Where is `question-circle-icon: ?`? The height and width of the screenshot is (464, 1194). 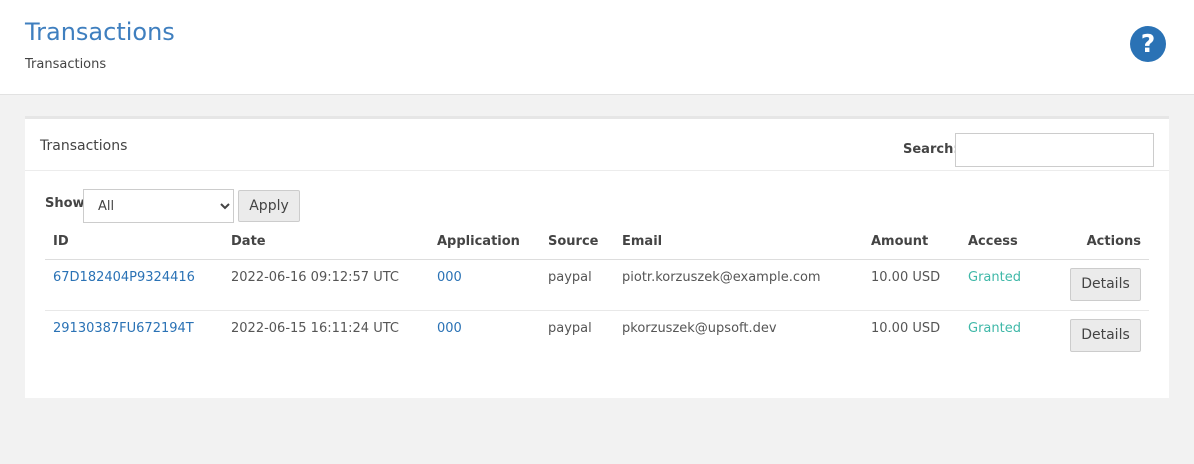 question-circle-icon: ? is located at coordinates (1148, 44).